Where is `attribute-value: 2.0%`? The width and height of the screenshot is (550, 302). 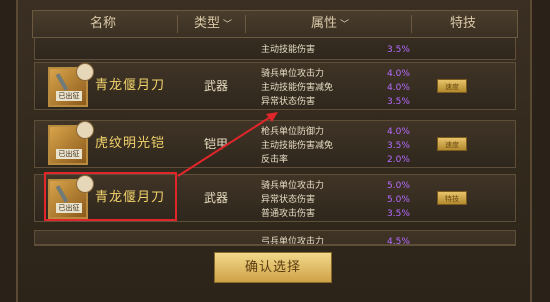 attribute-value: 2.0% is located at coordinates (398, 160).